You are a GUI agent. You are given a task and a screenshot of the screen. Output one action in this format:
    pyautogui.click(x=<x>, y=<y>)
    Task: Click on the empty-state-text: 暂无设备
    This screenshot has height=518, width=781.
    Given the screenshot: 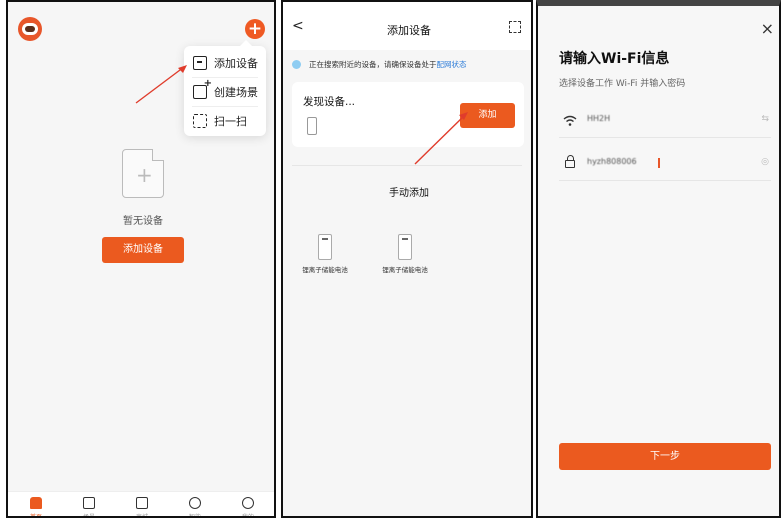 What is the action you would take?
    pyautogui.click(x=143, y=221)
    